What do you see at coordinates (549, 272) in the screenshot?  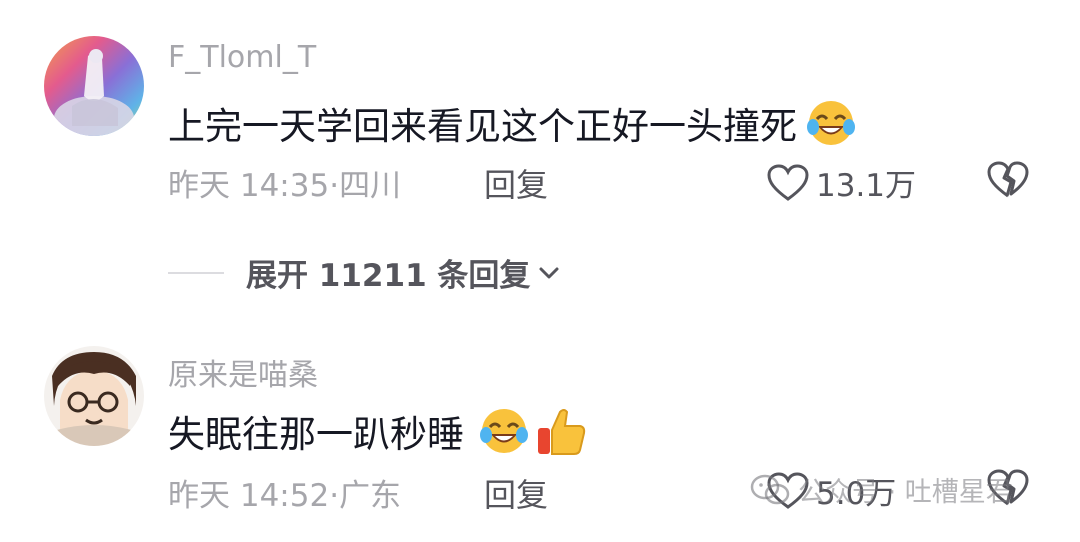 I see `chevron-down-icon` at bounding box center [549, 272].